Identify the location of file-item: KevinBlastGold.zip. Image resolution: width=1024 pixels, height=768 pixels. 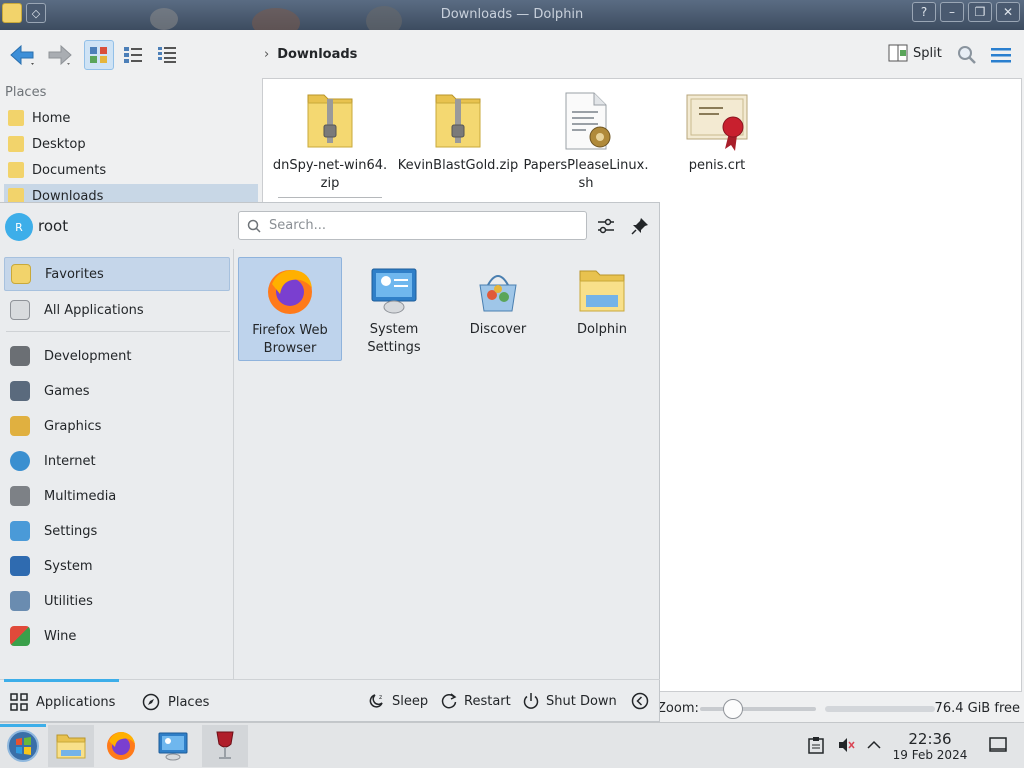
(458, 132).